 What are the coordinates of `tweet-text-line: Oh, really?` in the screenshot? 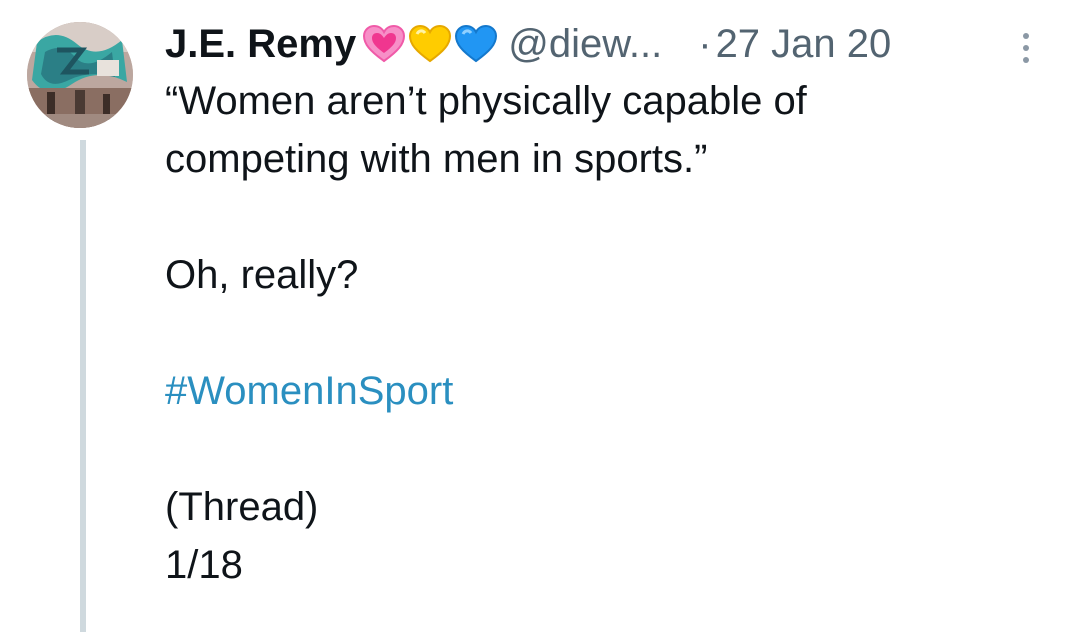 It's located at (262, 275).